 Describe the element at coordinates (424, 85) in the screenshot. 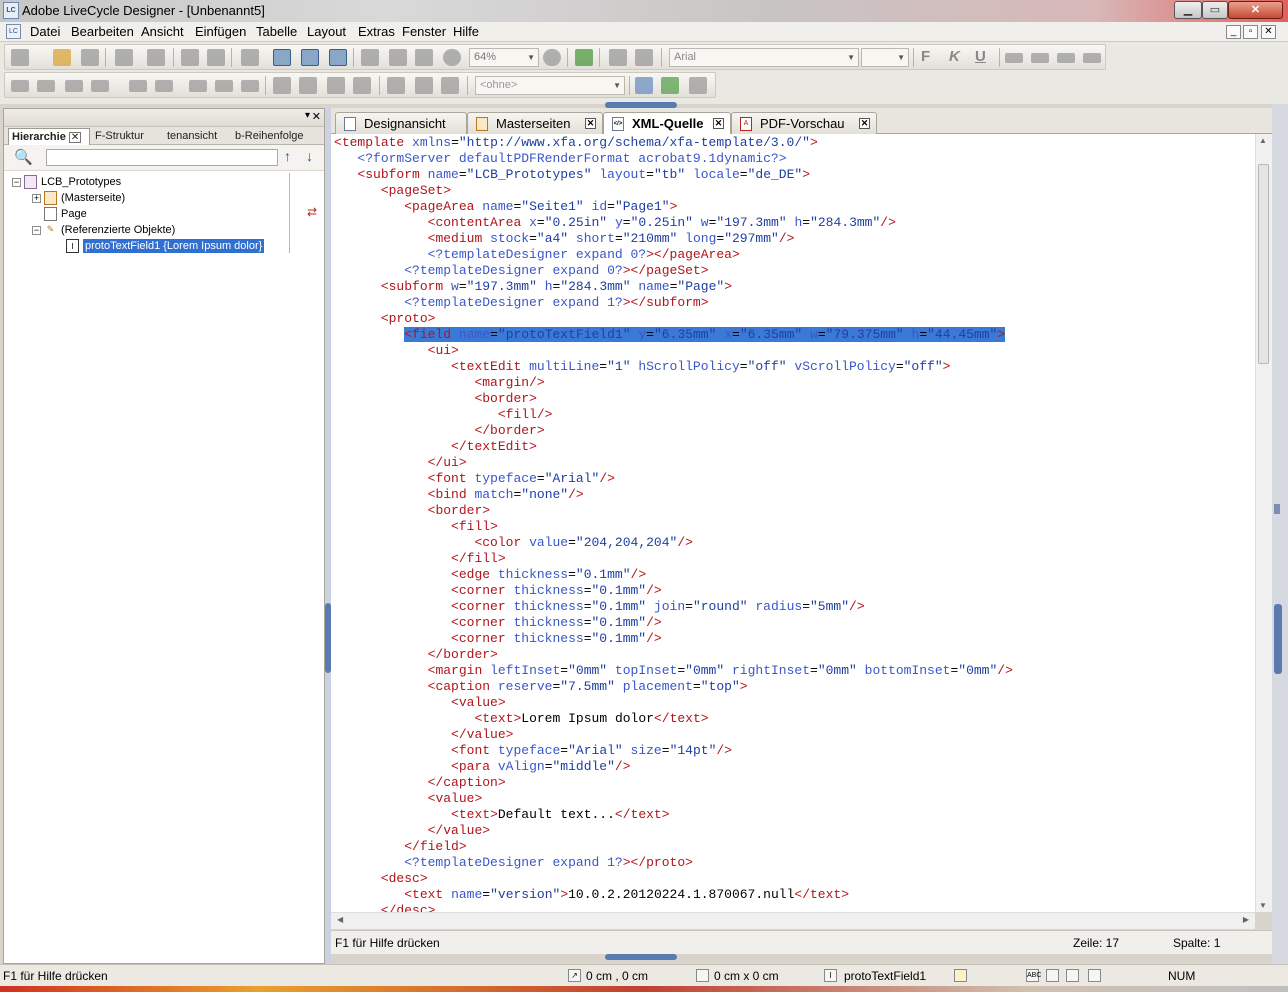

I see `send-back-icon` at that location.